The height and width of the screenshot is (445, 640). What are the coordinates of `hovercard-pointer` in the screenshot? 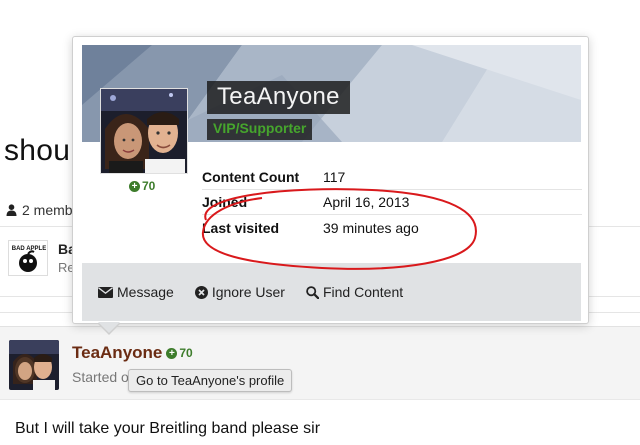 It's located at (109, 328).